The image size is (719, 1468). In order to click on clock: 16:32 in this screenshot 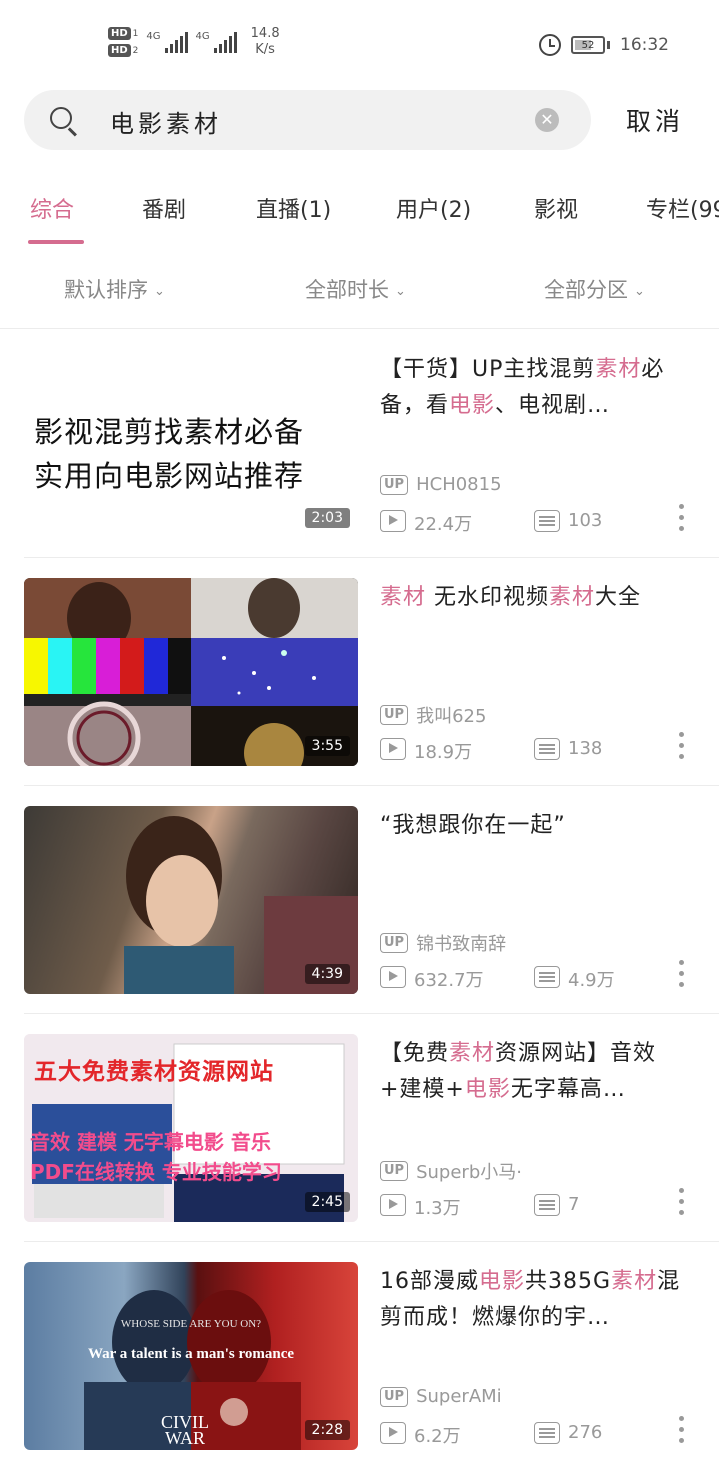, I will do `click(644, 45)`.